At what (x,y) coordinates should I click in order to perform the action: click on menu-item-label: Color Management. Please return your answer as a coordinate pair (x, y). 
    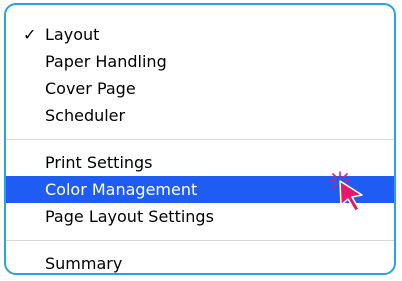
    Looking at the image, I should click on (121, 189).